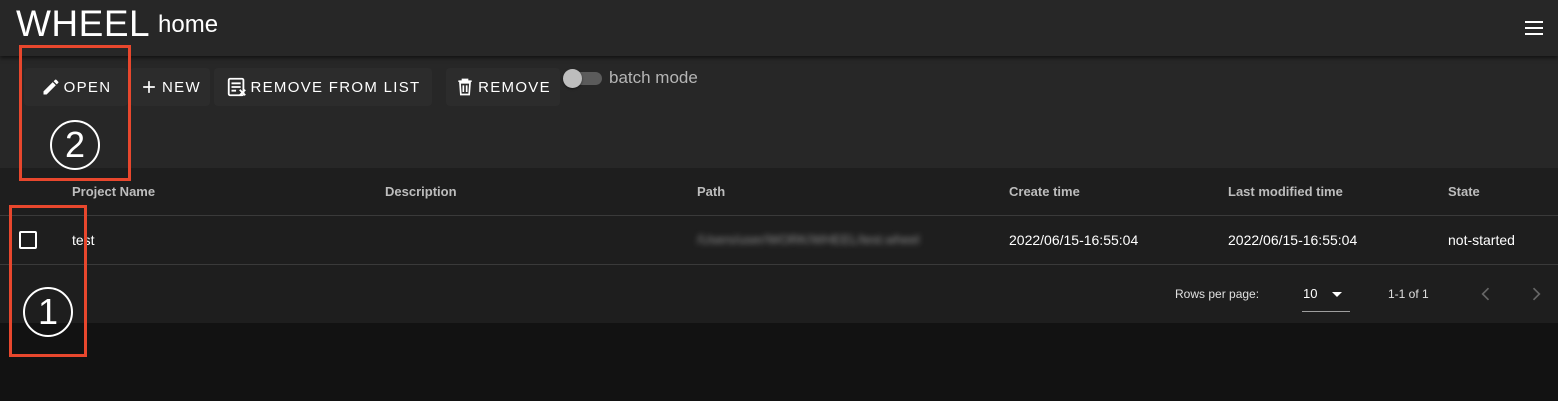 Image resolution: width=1558 pixels, height=401 pixels. I want to click on column-header-state: State, so click(1464, 191).